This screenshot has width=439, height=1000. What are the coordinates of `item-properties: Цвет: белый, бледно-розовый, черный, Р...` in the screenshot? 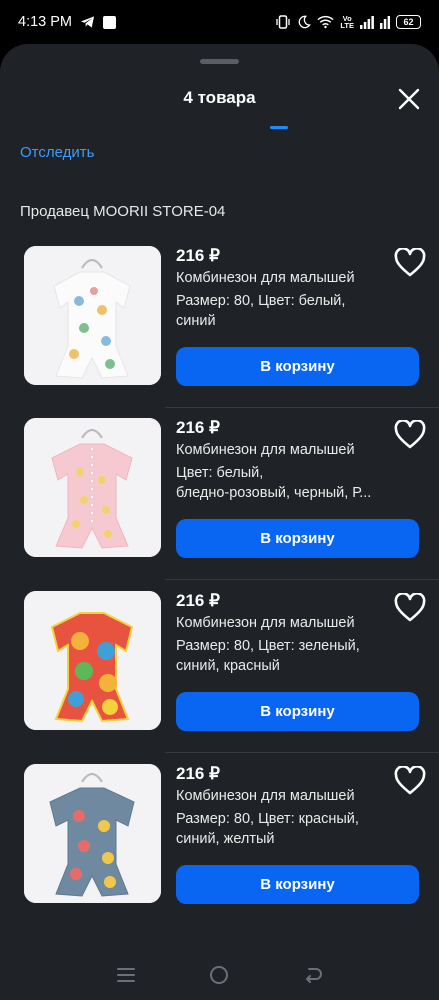 It's located at (274, 483).